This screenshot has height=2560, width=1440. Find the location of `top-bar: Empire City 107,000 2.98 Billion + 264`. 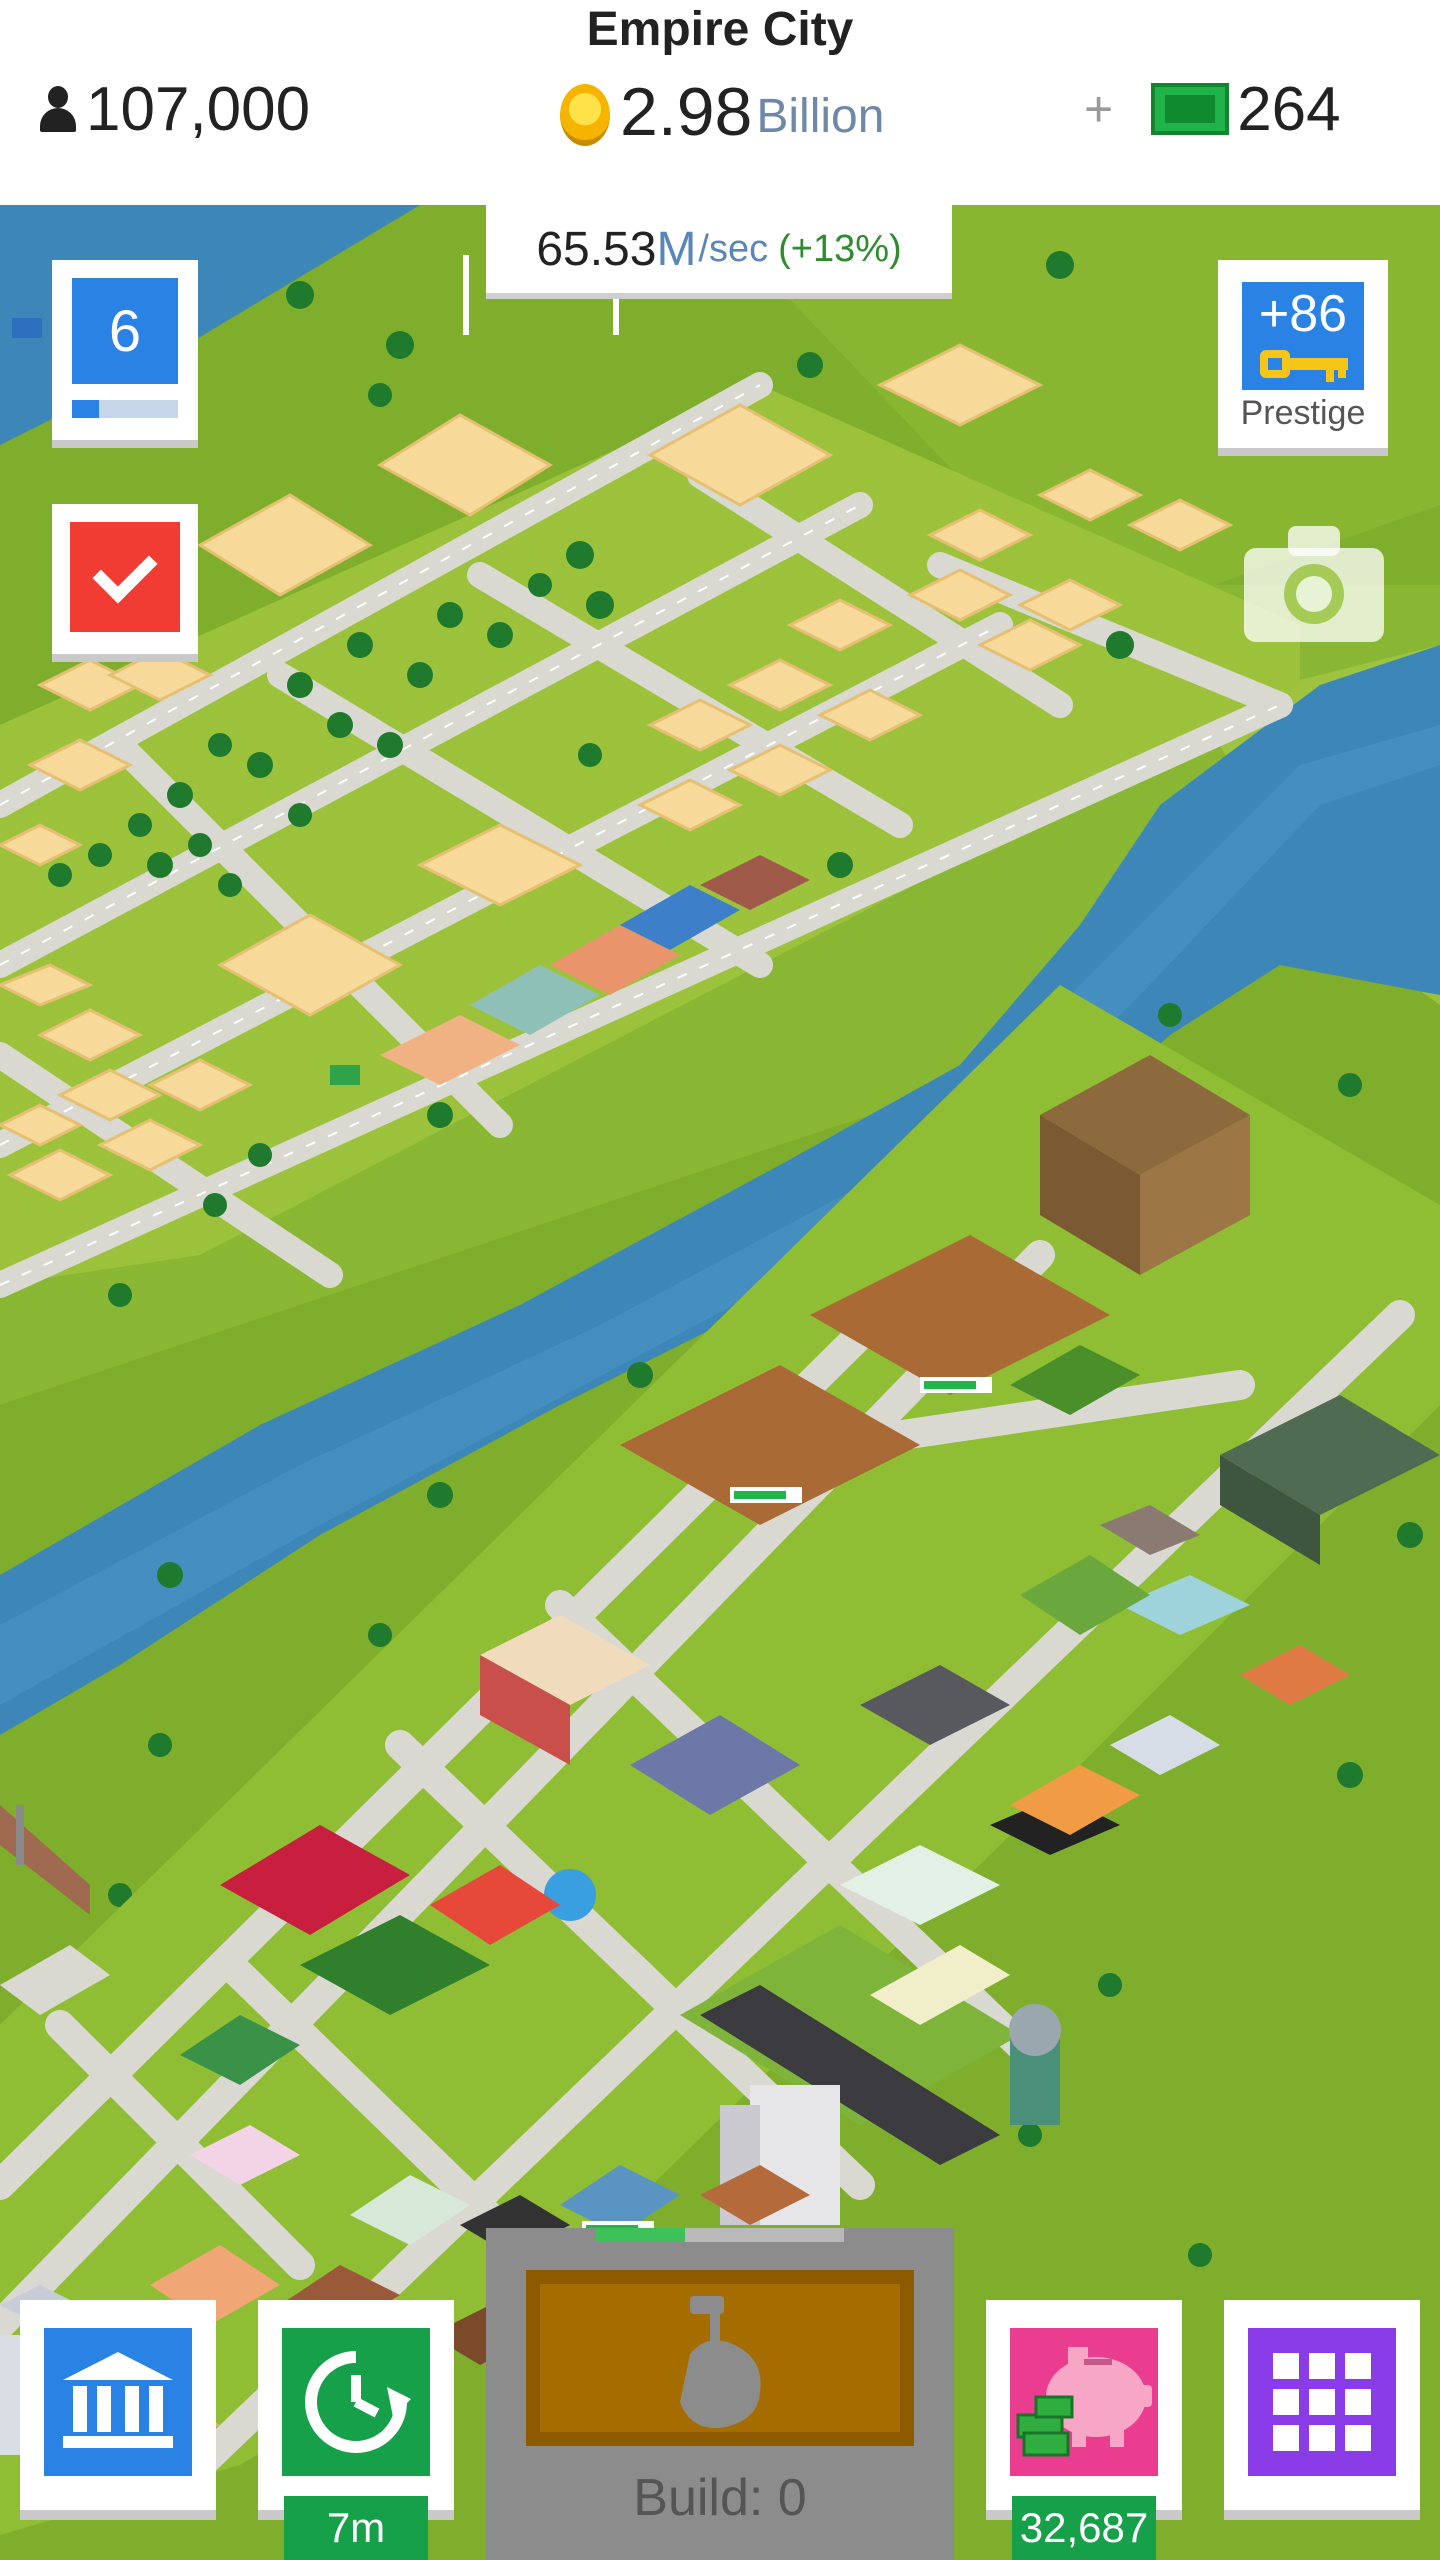

top-bar: Empire City 107,000 2.98 Billion + 264 is located at coordinates (720, 102).